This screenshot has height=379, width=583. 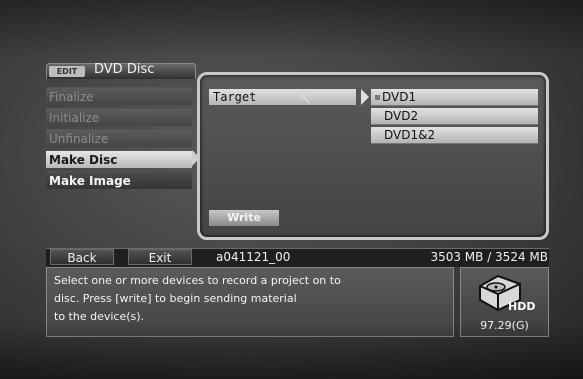 I want to click on device-label: DVD1, so click(x=399, y=97).